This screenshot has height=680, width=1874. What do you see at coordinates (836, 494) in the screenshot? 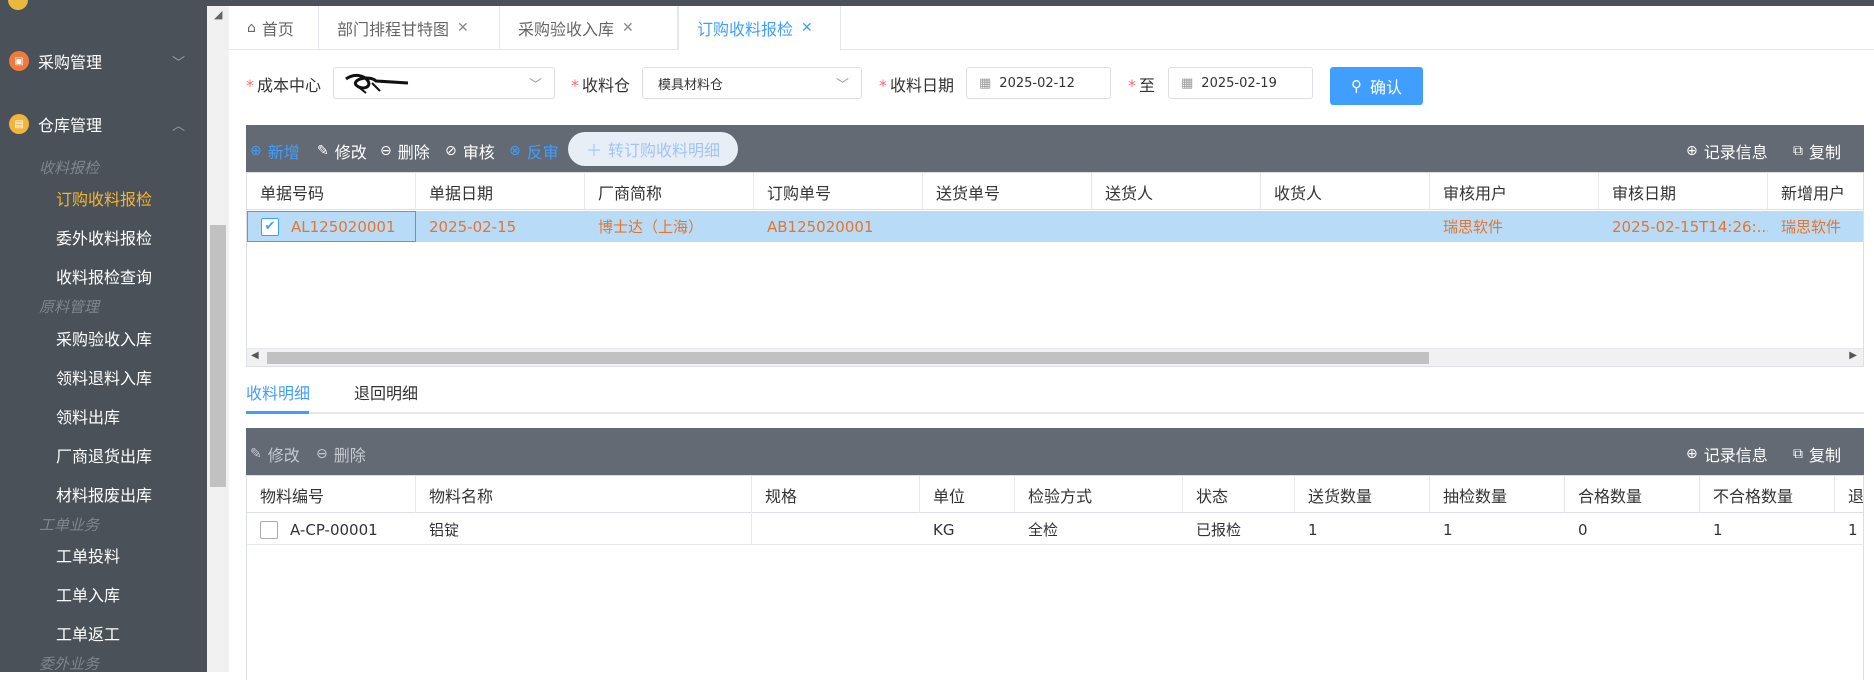
I see `col-header: 规格` at bounding box center [836, 494].